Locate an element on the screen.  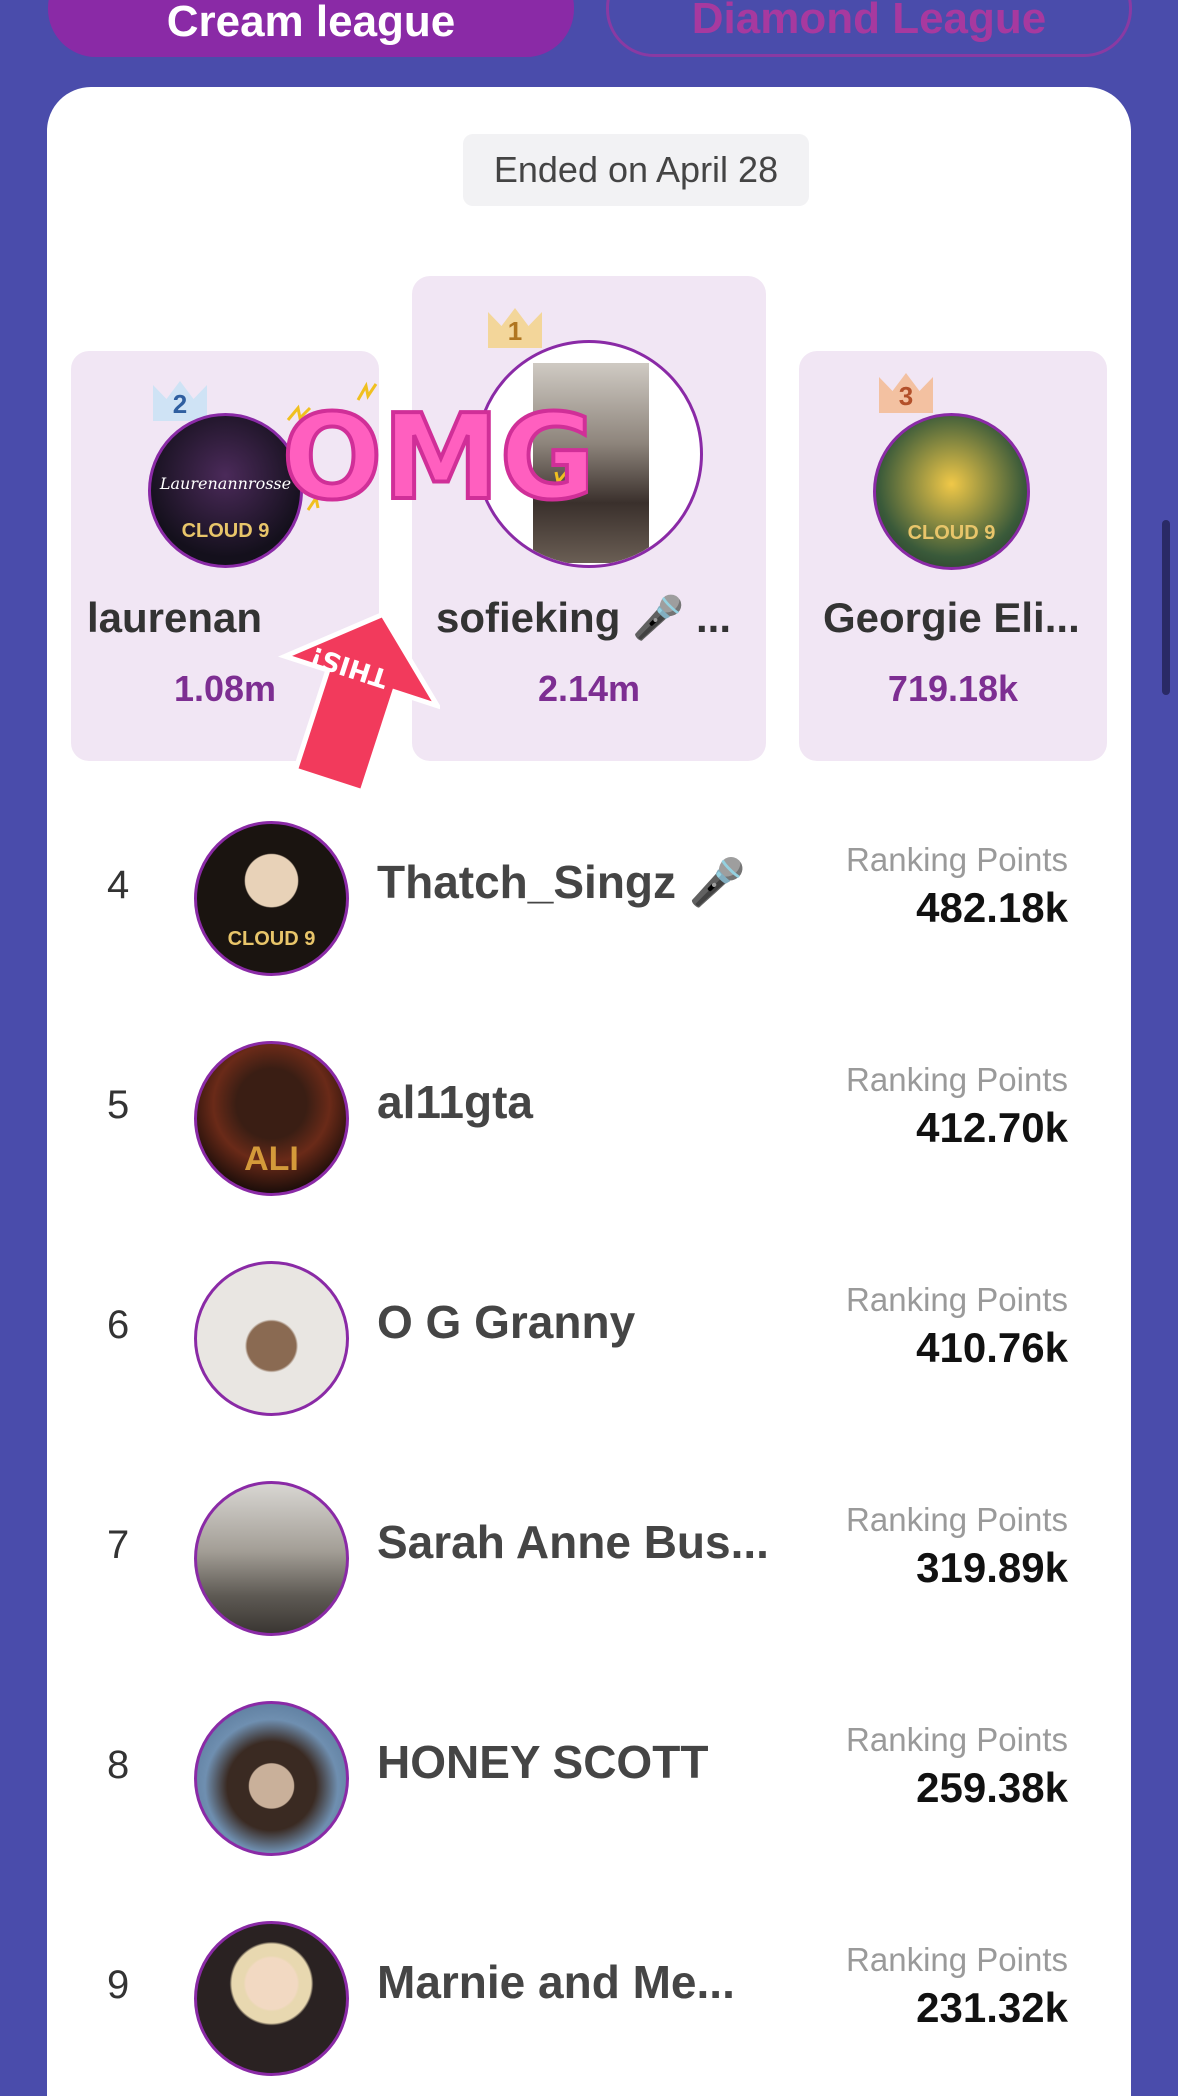
crown-icon: 3 is located at coordinates (906, 393).